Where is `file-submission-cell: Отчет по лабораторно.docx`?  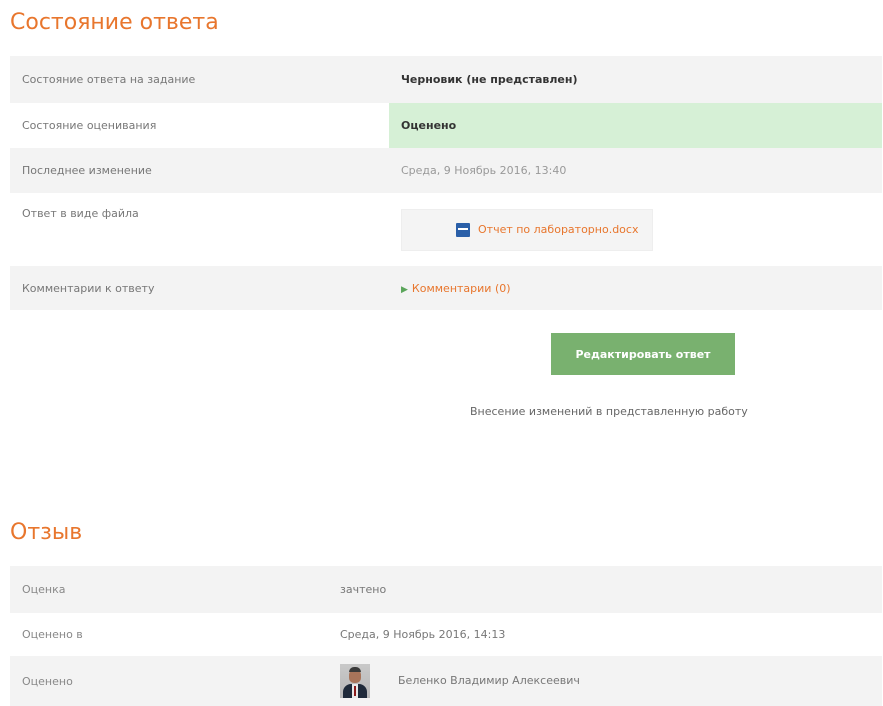
file-submission-cell: Отчет по лабораторно.docx is located at coordinates (635, 229).